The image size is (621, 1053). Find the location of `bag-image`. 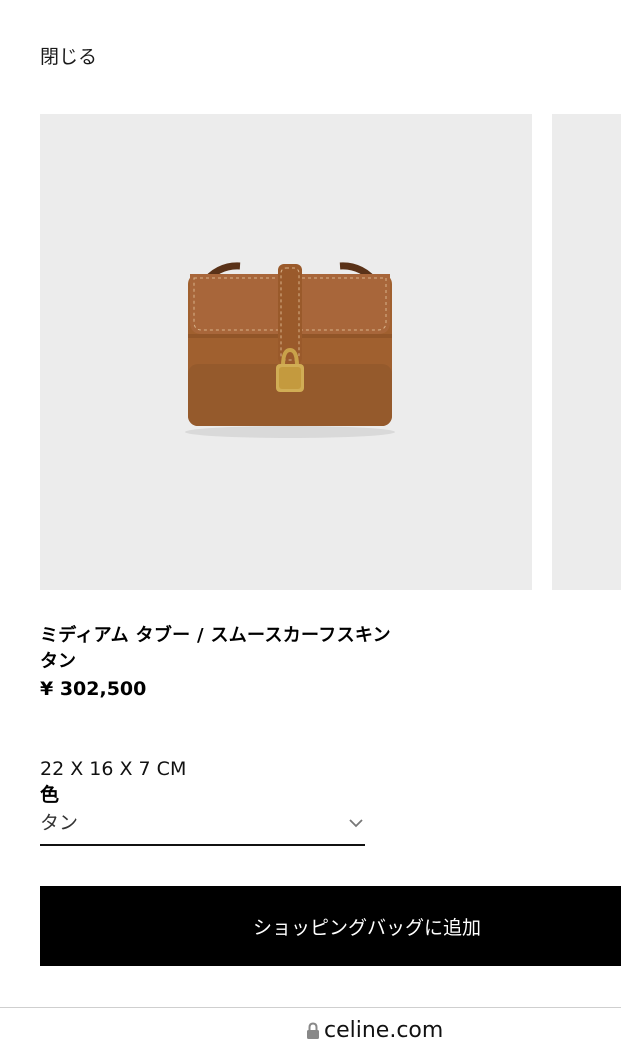

bag-image is located at coordinates (290, 350).